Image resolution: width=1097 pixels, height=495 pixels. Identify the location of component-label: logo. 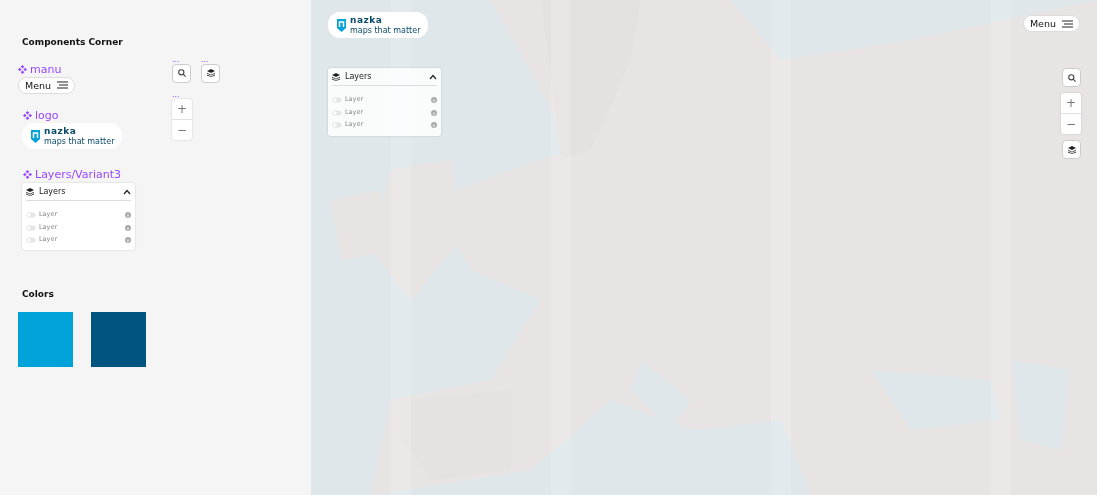
(47, 115).